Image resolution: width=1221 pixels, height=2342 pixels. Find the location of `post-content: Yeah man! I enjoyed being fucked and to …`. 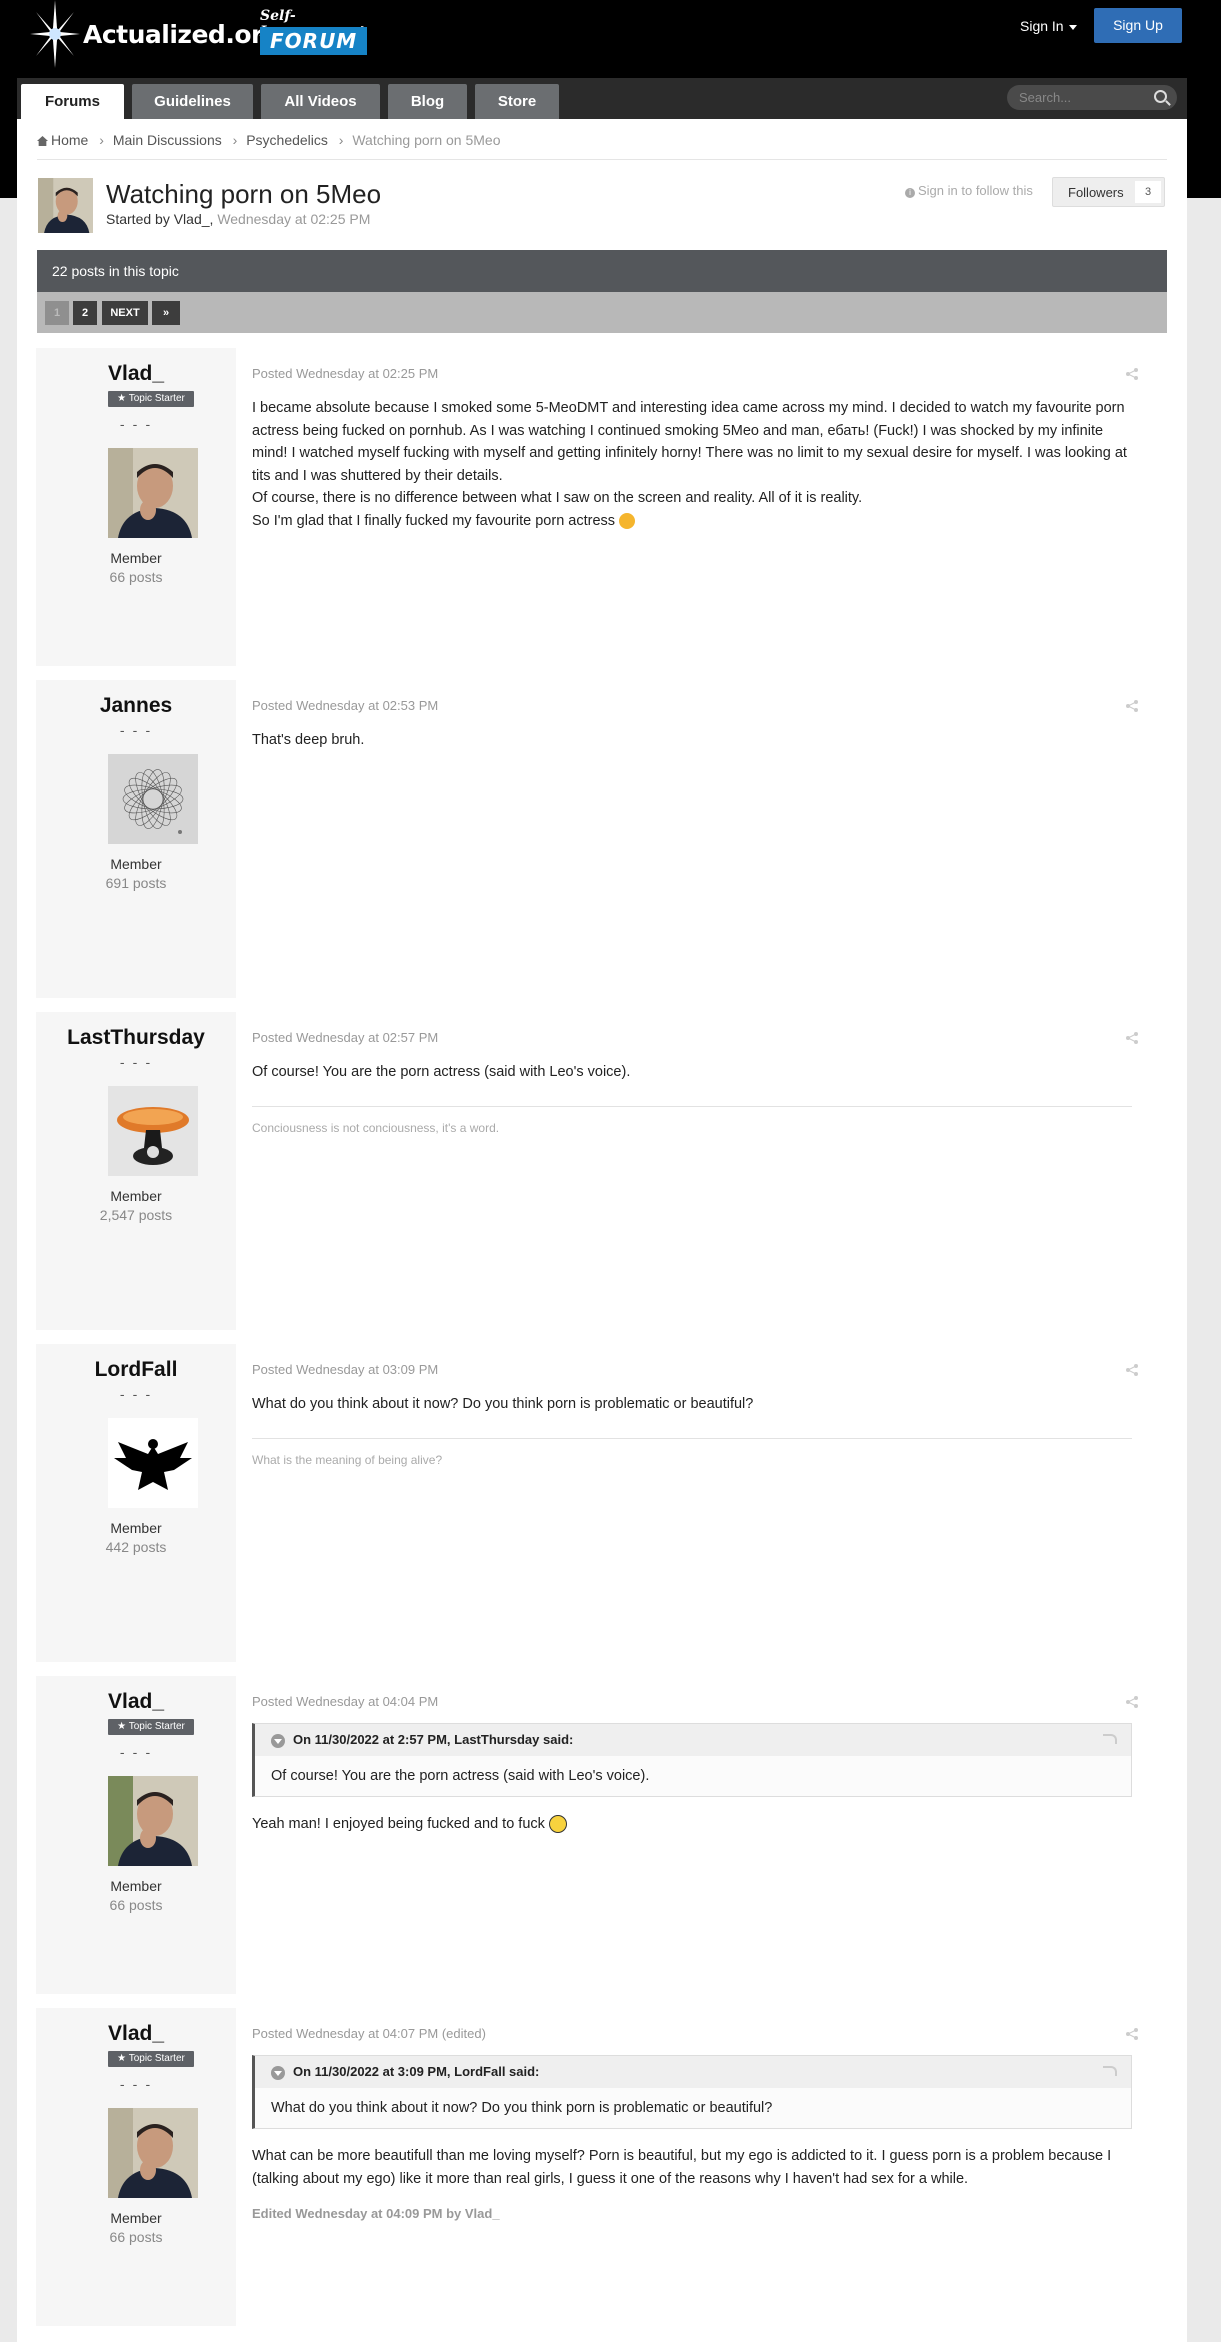

post-content: Yeah man! I enjoyed being fucked and to … is located at coordinates (692, 1824).